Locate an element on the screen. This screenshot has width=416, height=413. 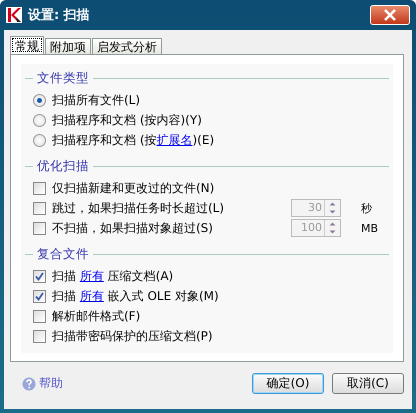
close-button is located at coordinates (390, 15).